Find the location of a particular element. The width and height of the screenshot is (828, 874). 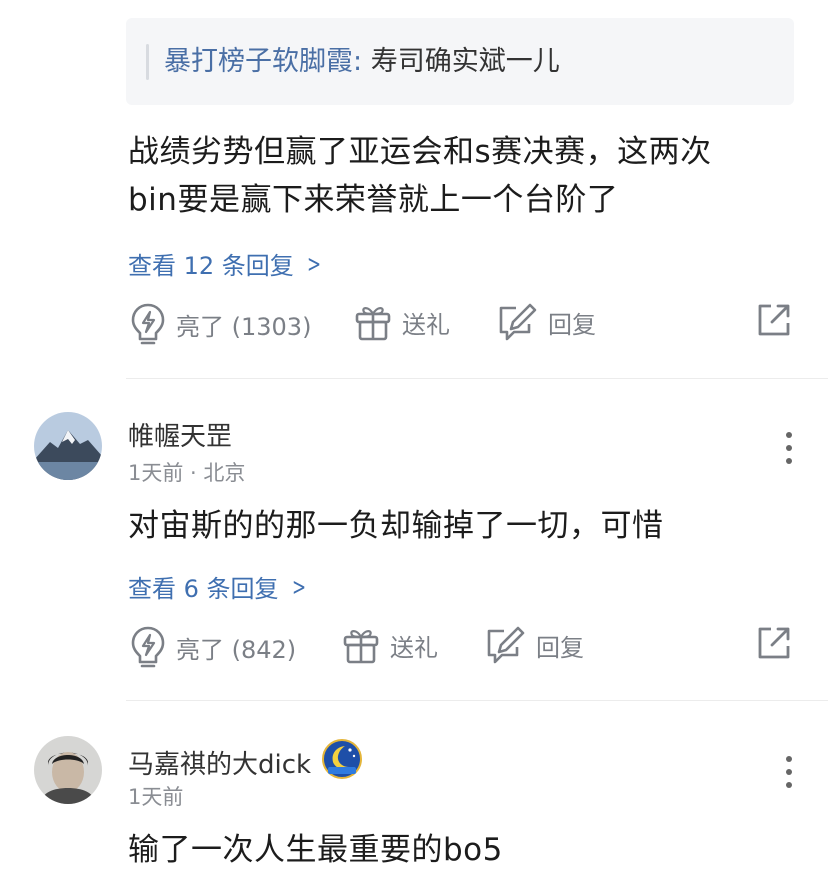

username: 马嘉祺的大dick is located at coordinates (245, 762).